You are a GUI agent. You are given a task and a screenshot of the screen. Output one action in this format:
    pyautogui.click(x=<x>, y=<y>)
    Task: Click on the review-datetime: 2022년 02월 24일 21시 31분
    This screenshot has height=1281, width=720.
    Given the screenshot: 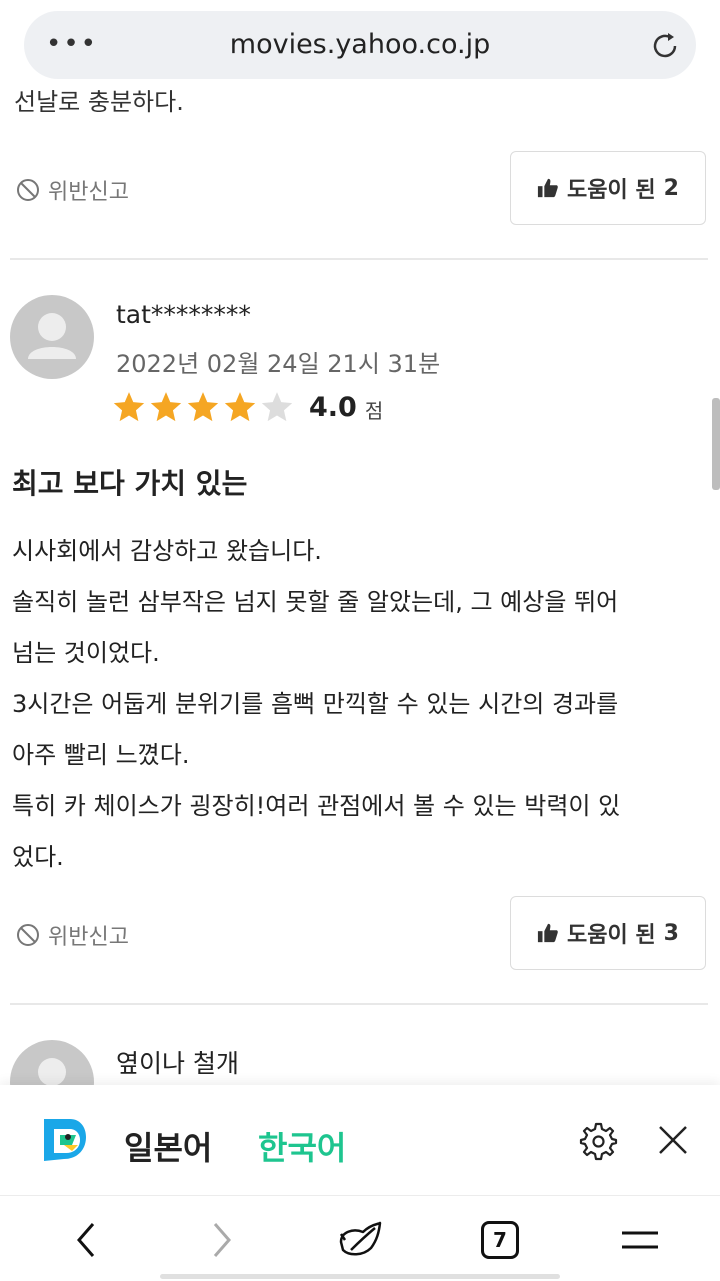 What is the action you would take?
    pyautogui.click(x=278, y=364)
    